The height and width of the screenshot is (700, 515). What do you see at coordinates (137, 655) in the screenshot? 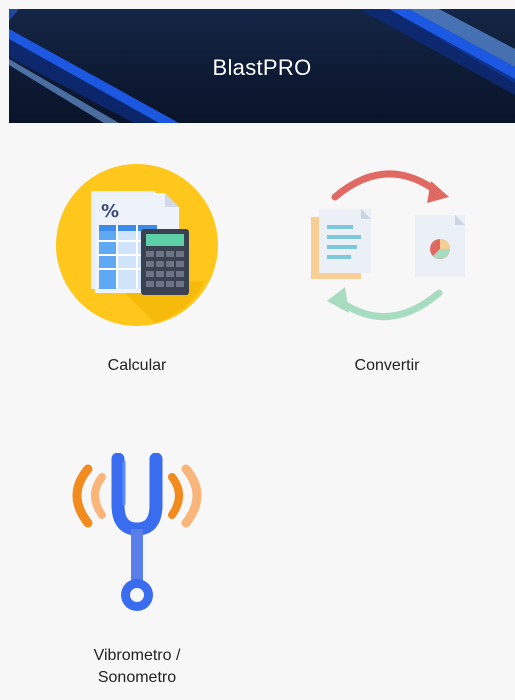
I see `menu-item-label-line1: Vibrometro /` at bounding box center [137, 655].